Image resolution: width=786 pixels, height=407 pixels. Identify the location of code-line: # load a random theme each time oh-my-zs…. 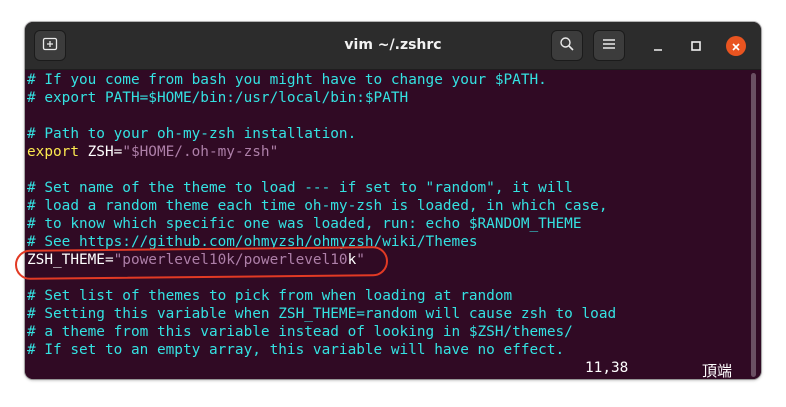
(321, 206).